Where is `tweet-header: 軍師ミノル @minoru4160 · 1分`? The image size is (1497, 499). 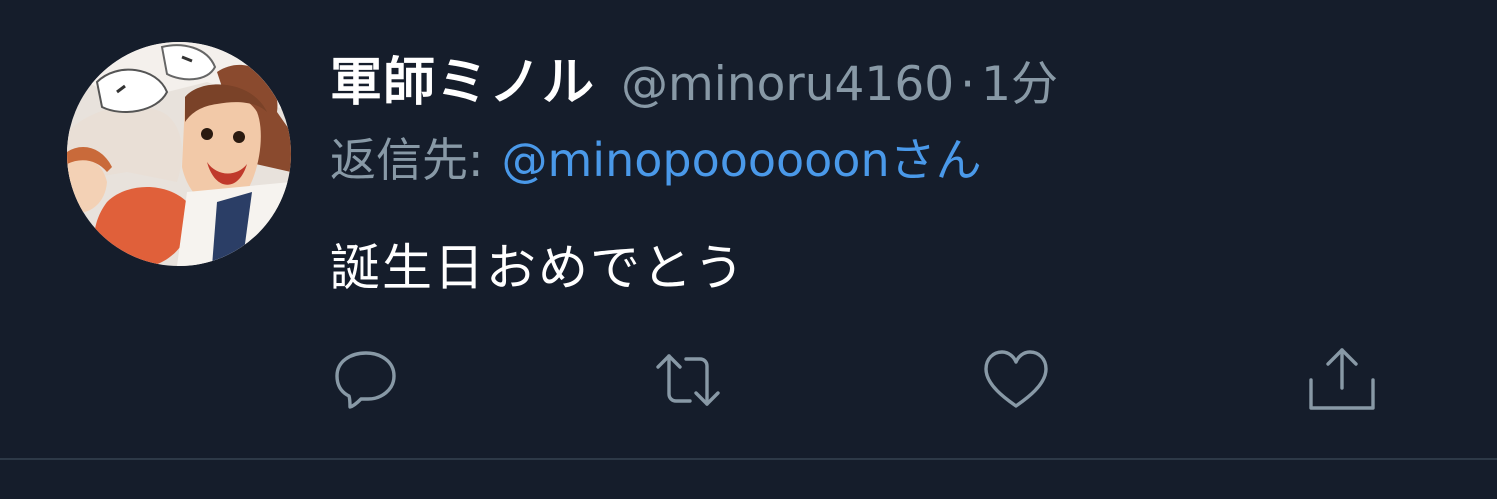 tweet-header: 軍師ミノル @minoru4160 · 1分 is located at coordinates (694, 76).